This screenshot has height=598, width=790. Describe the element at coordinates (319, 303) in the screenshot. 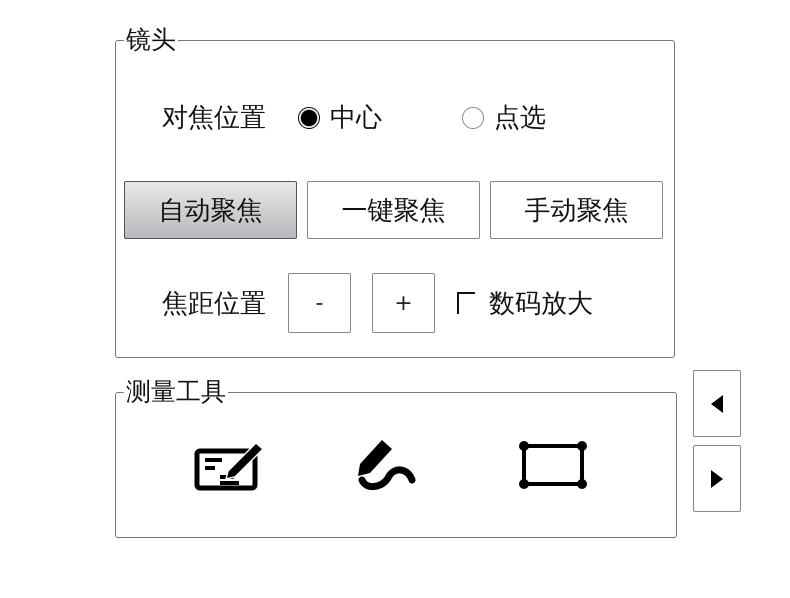

I see `zoom-out-button: -` at that location.